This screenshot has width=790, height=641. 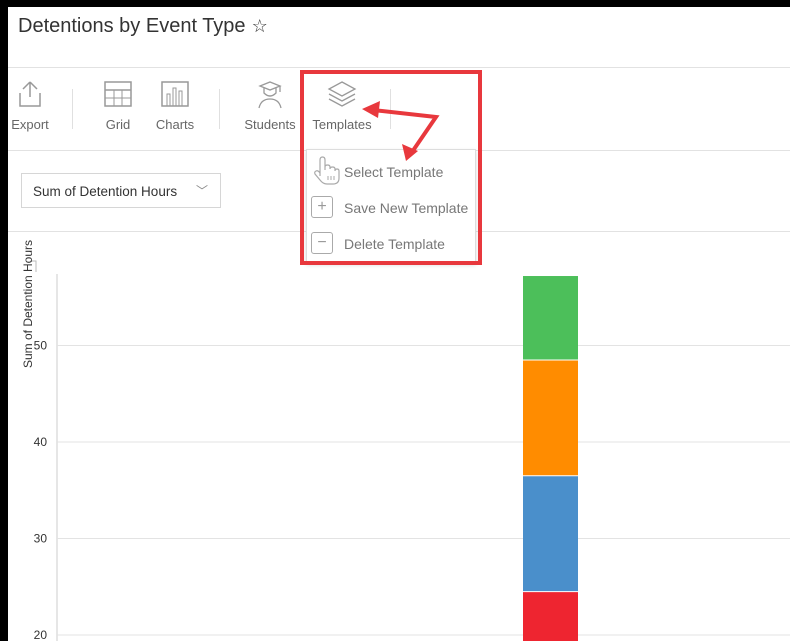 I want to click on minus-icon: −, so click(x=322, y=243).